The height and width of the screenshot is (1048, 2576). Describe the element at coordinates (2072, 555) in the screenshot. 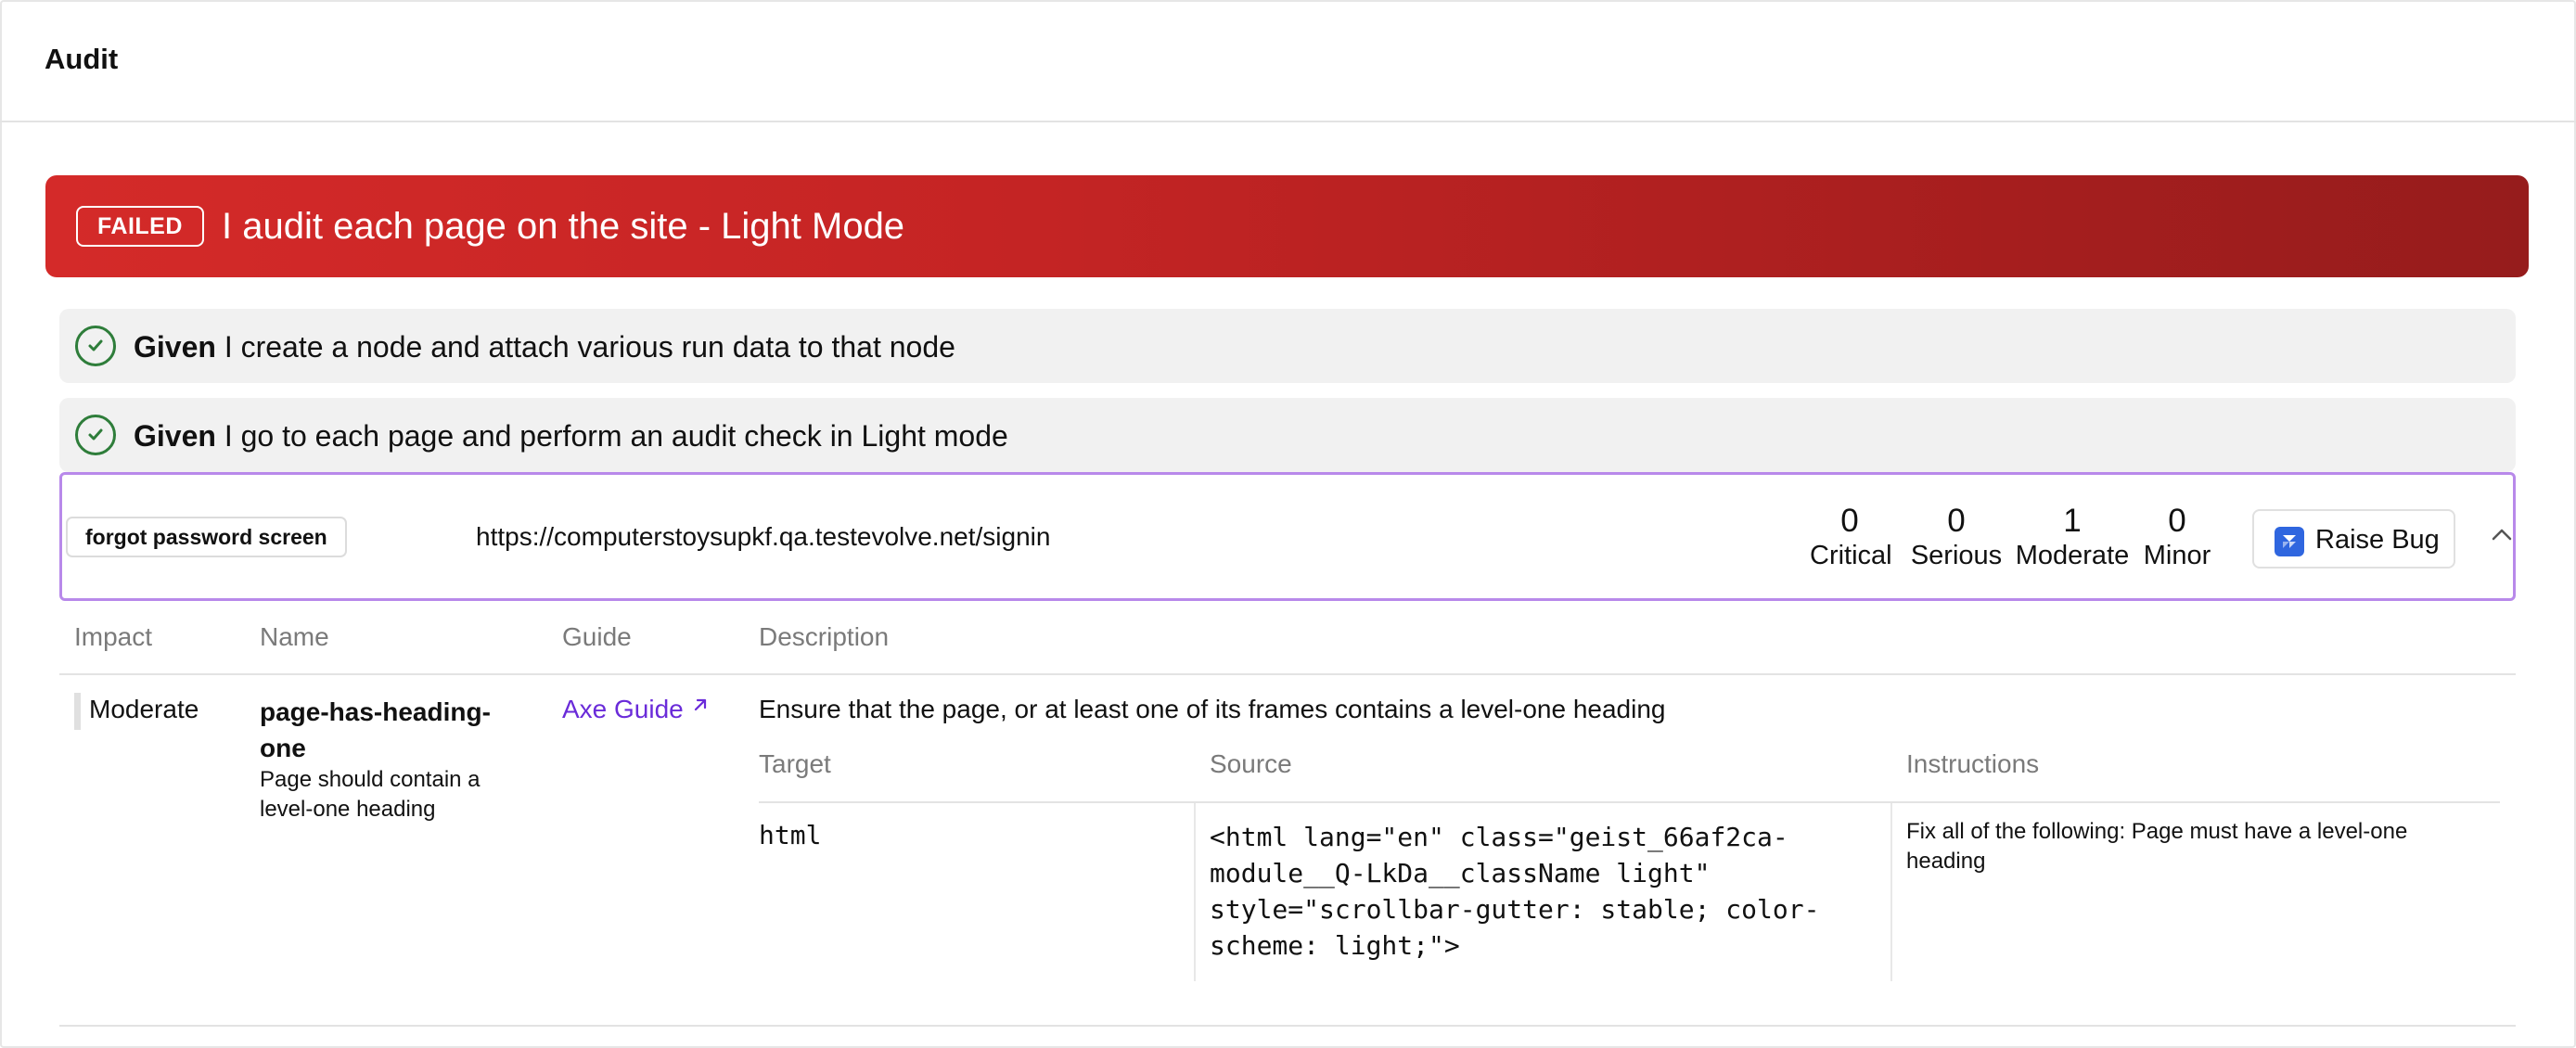

I see `moderate-count-label: Moderate` at that location.